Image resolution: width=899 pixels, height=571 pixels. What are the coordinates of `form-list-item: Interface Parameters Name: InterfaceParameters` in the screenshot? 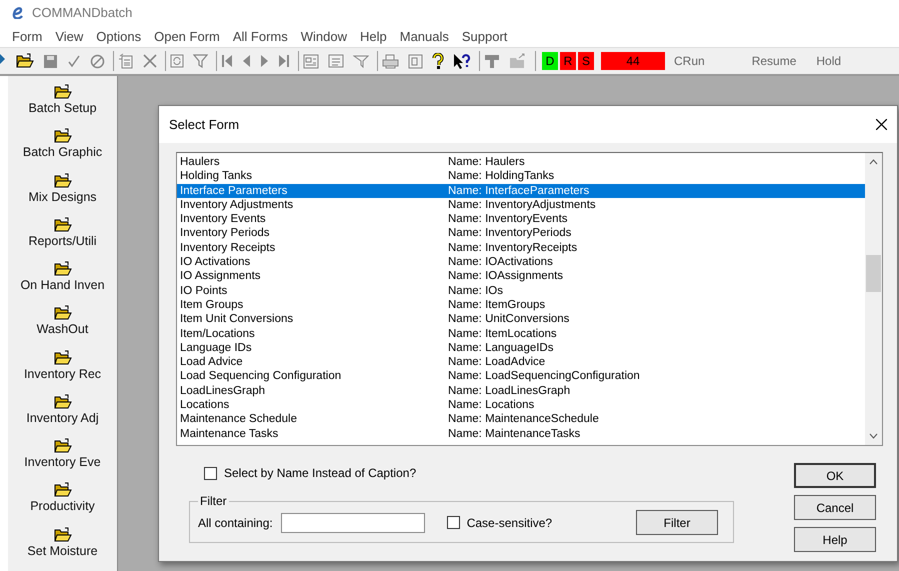 It's located at (521, 191).